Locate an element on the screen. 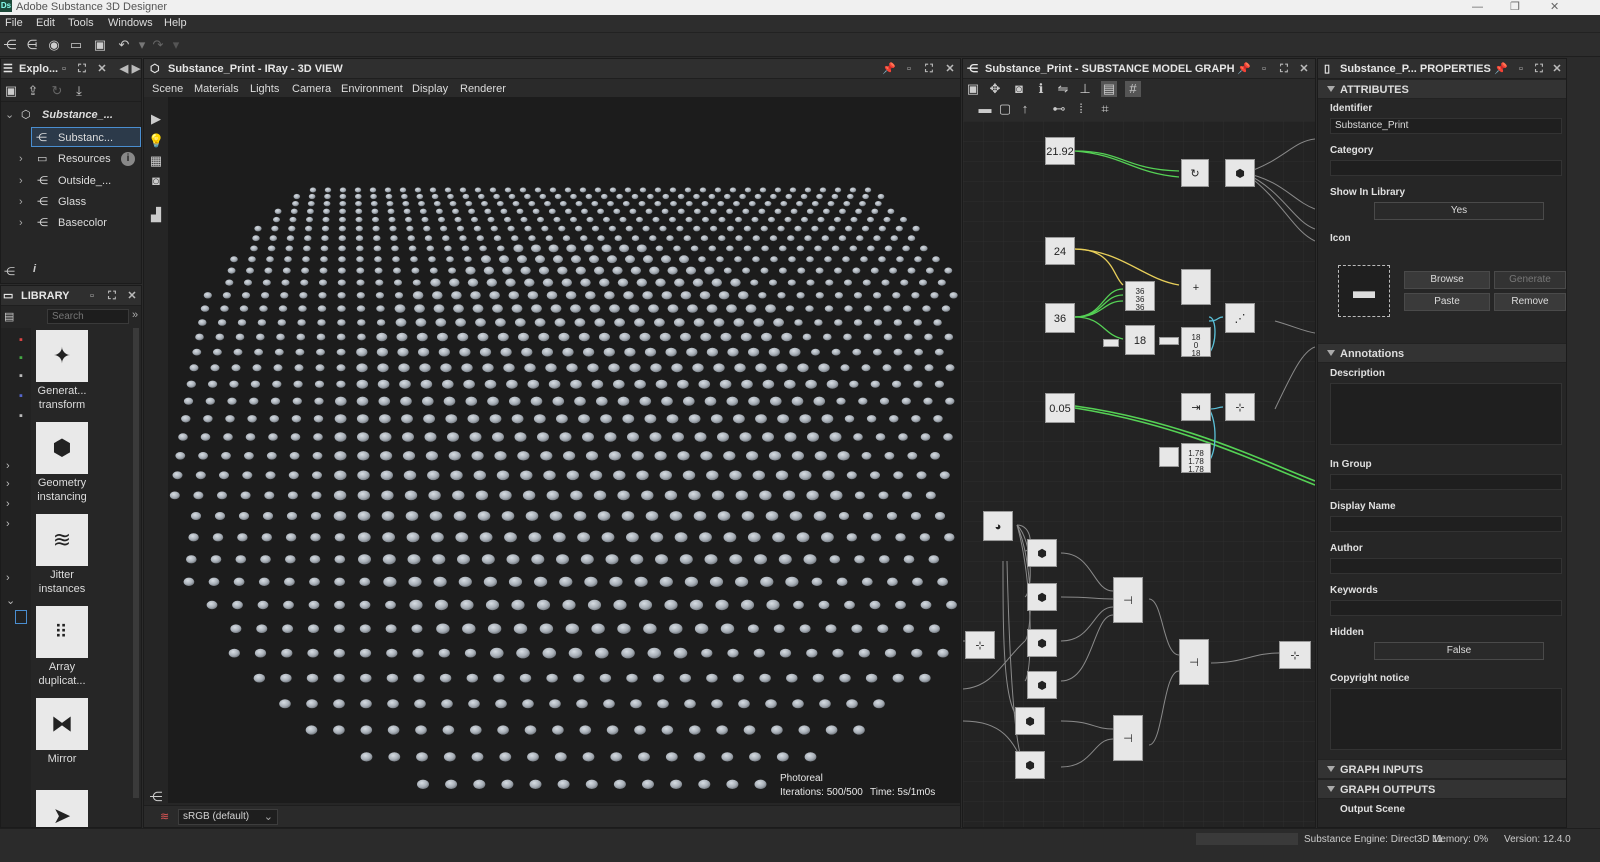  keywords-field is located at coordinates (1446, 608).